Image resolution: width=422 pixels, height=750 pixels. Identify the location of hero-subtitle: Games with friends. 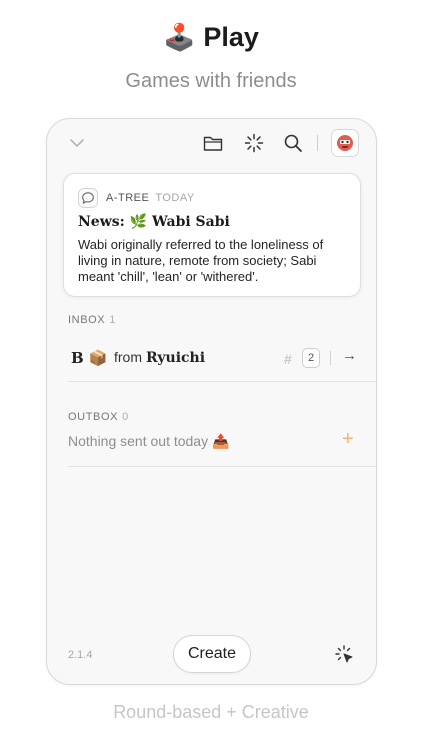
(211, 81).